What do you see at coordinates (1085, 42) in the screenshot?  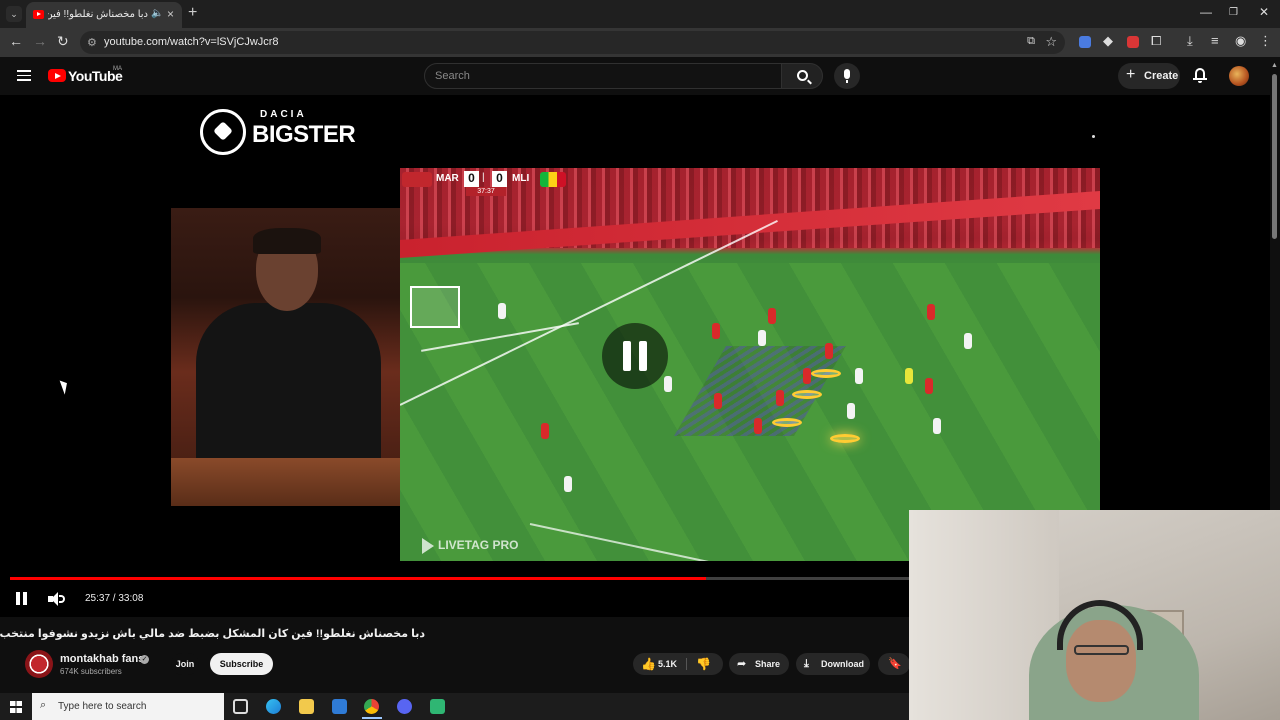 I see `translate-extension-icon` at bounding box center [1085, 42].